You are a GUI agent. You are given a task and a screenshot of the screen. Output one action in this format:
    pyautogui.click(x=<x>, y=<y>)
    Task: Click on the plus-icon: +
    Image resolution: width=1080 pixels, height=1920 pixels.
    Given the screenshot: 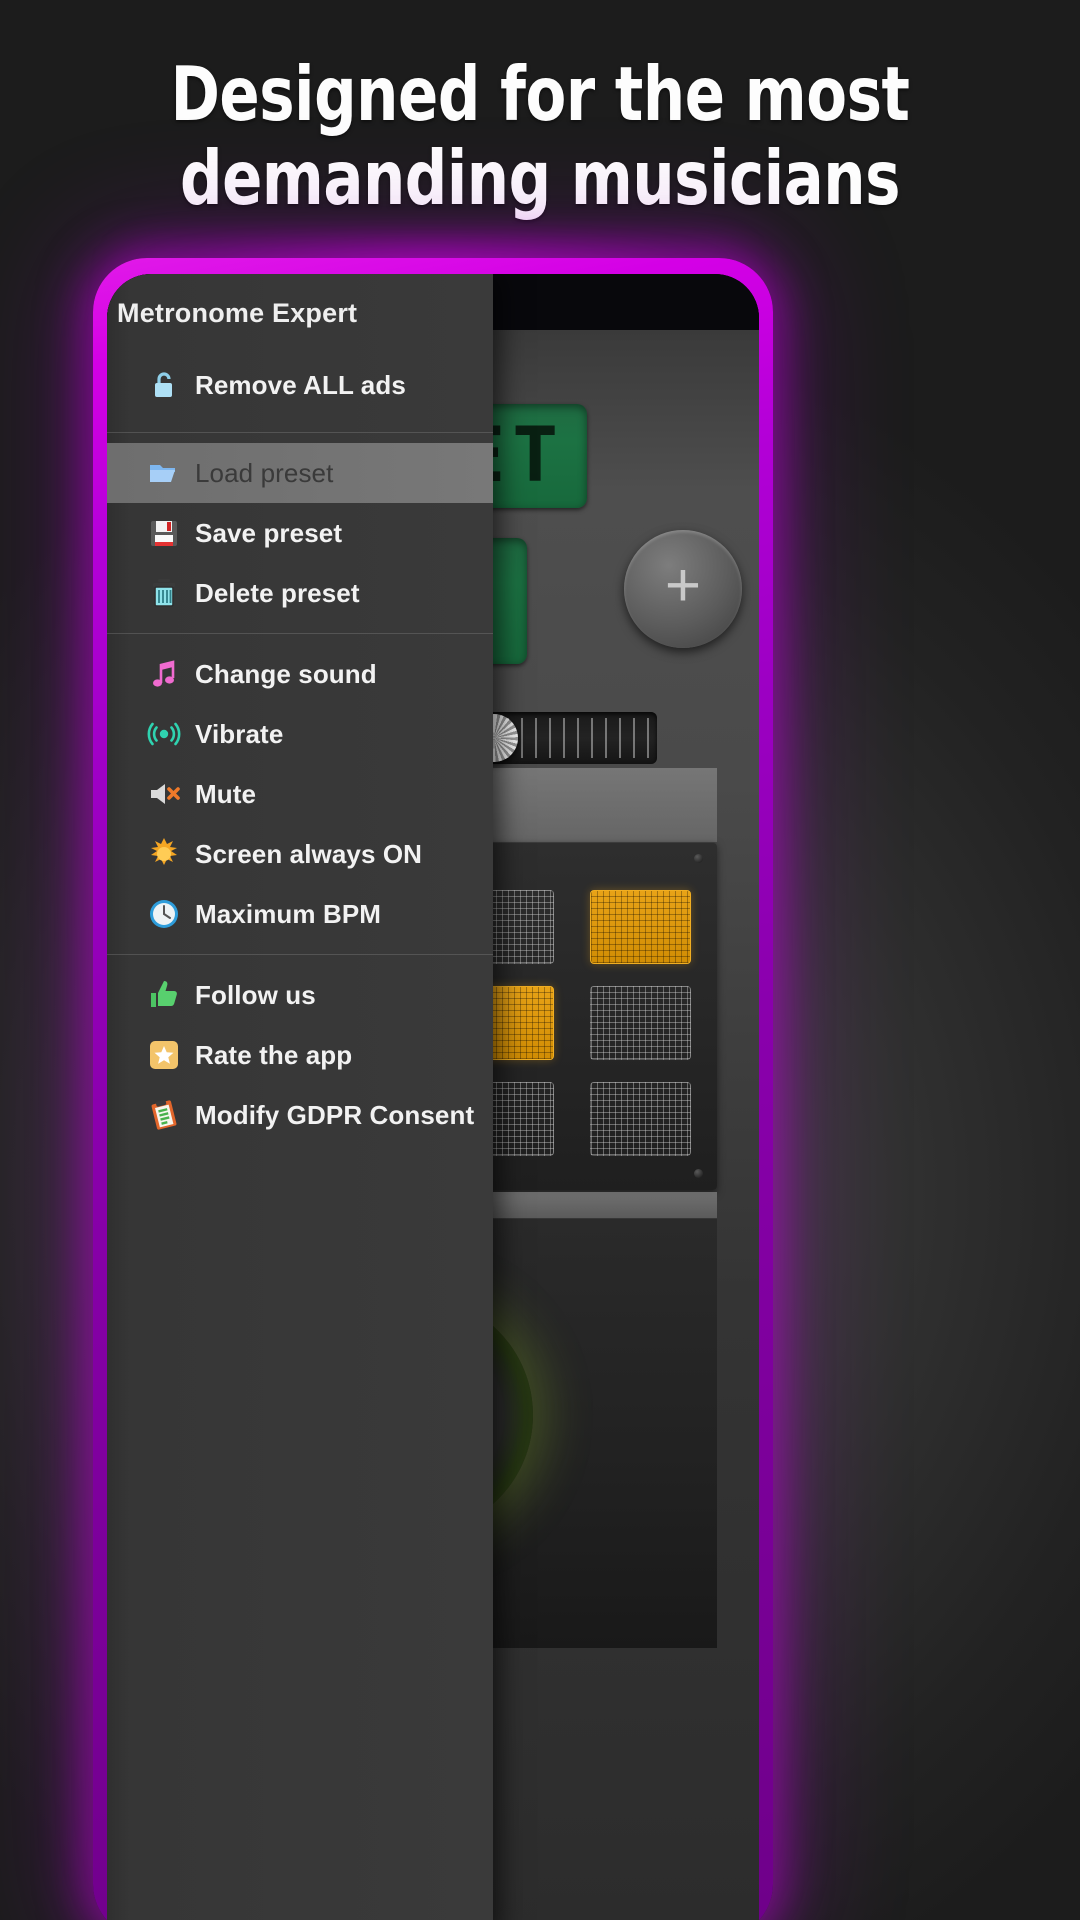 What is the action you would take?
    pyautogui.click(x=683, y=585)
    